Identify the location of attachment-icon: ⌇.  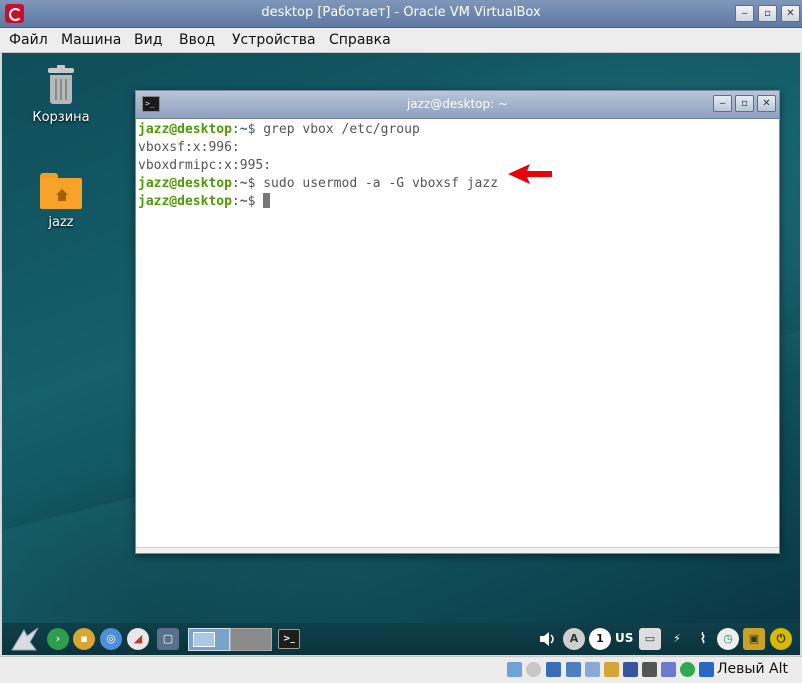
(703, 639).